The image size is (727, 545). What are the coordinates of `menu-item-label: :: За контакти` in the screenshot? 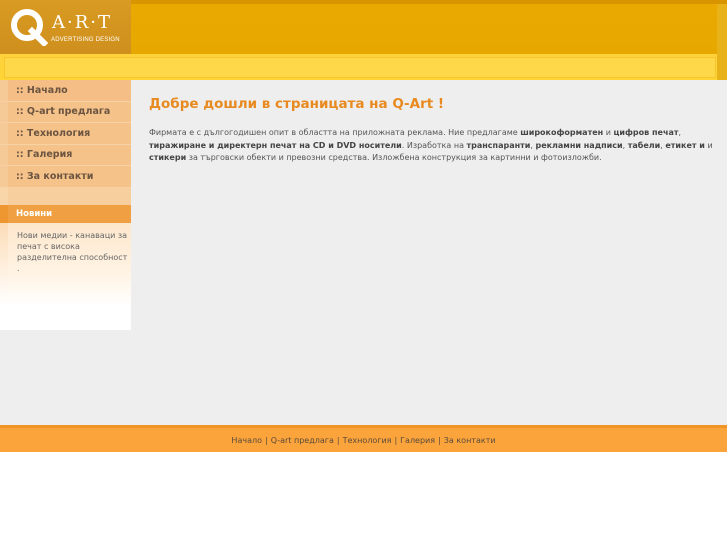 It's located at (55, 176).